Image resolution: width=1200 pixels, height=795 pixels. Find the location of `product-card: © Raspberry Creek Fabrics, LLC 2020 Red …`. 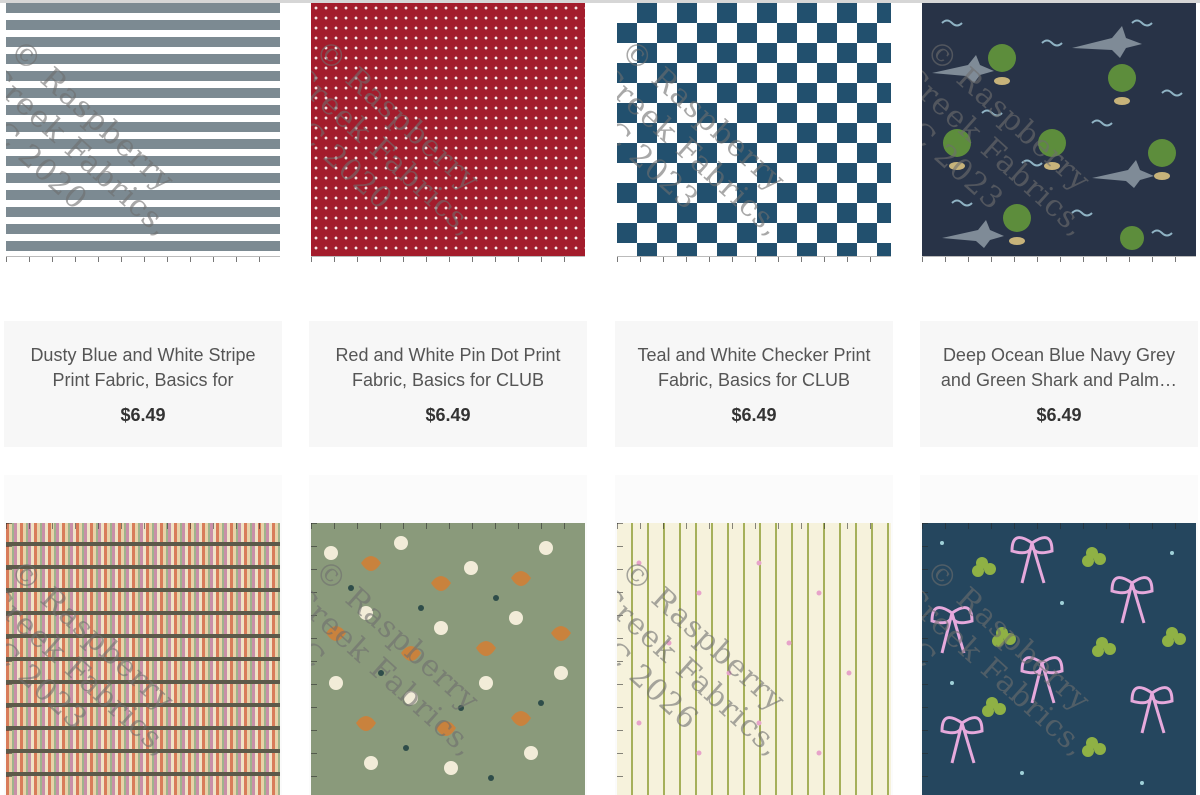

product-card: © Raspberry Creek Fabrics, LLC 2020 Red … is located at coordinates (448, 225).